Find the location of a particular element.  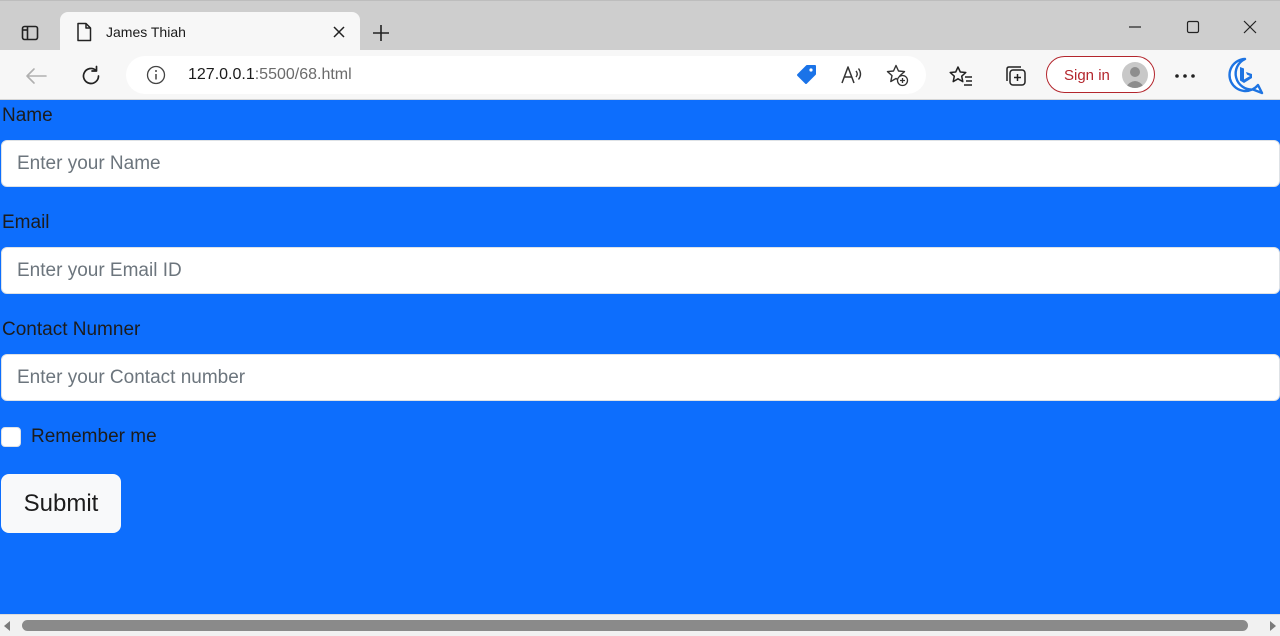

url-host: 127.0.0.1 is located at coordinates (221, 74).